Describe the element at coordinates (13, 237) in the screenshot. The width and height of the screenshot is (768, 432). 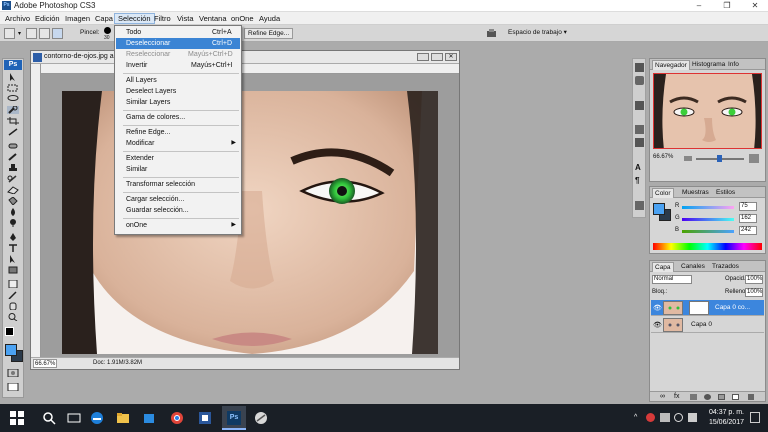
I see `pen-tool-icon` at that location.